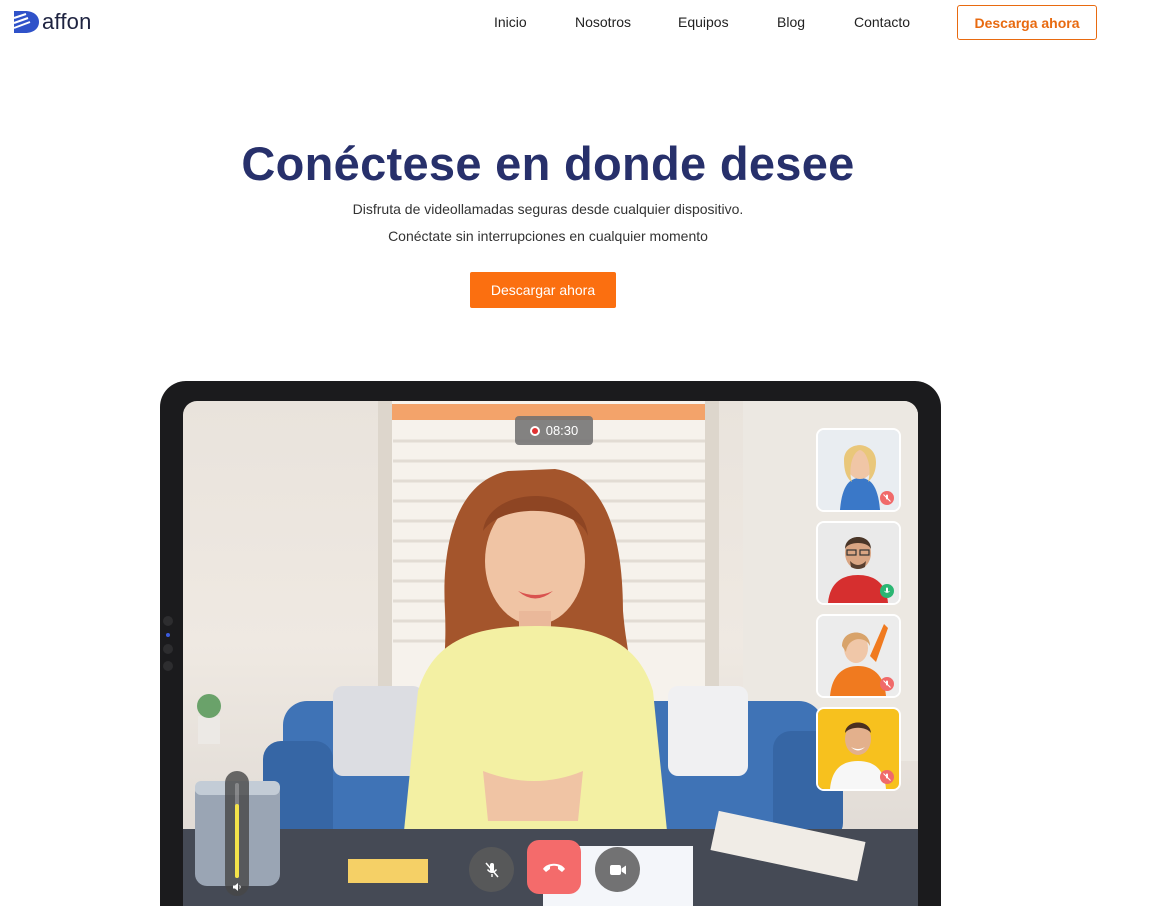  I want to click on mute-mic-icon, so click(491, 869).